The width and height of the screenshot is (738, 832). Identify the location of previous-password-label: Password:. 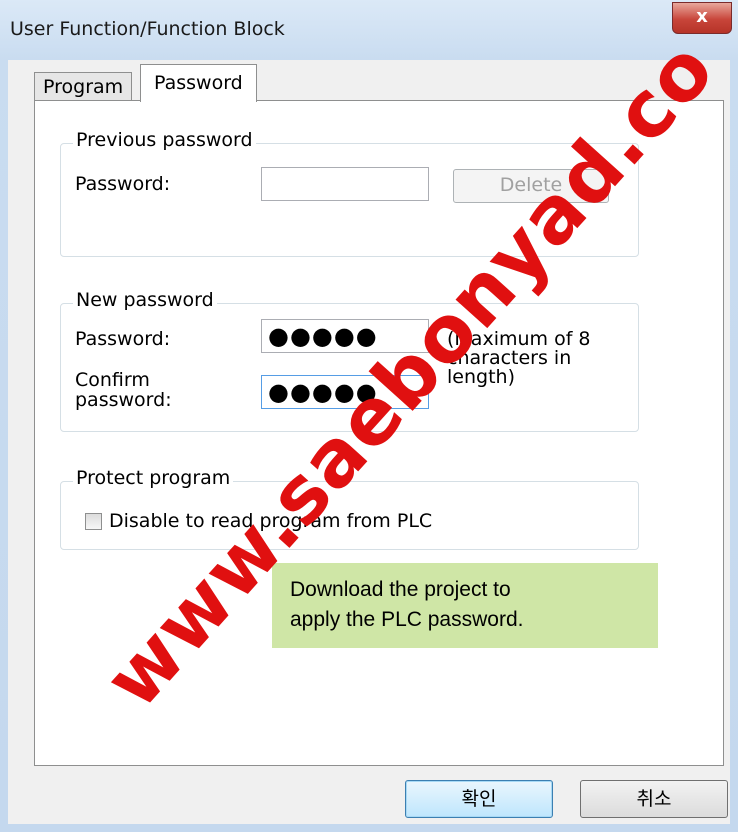
(123, 184).